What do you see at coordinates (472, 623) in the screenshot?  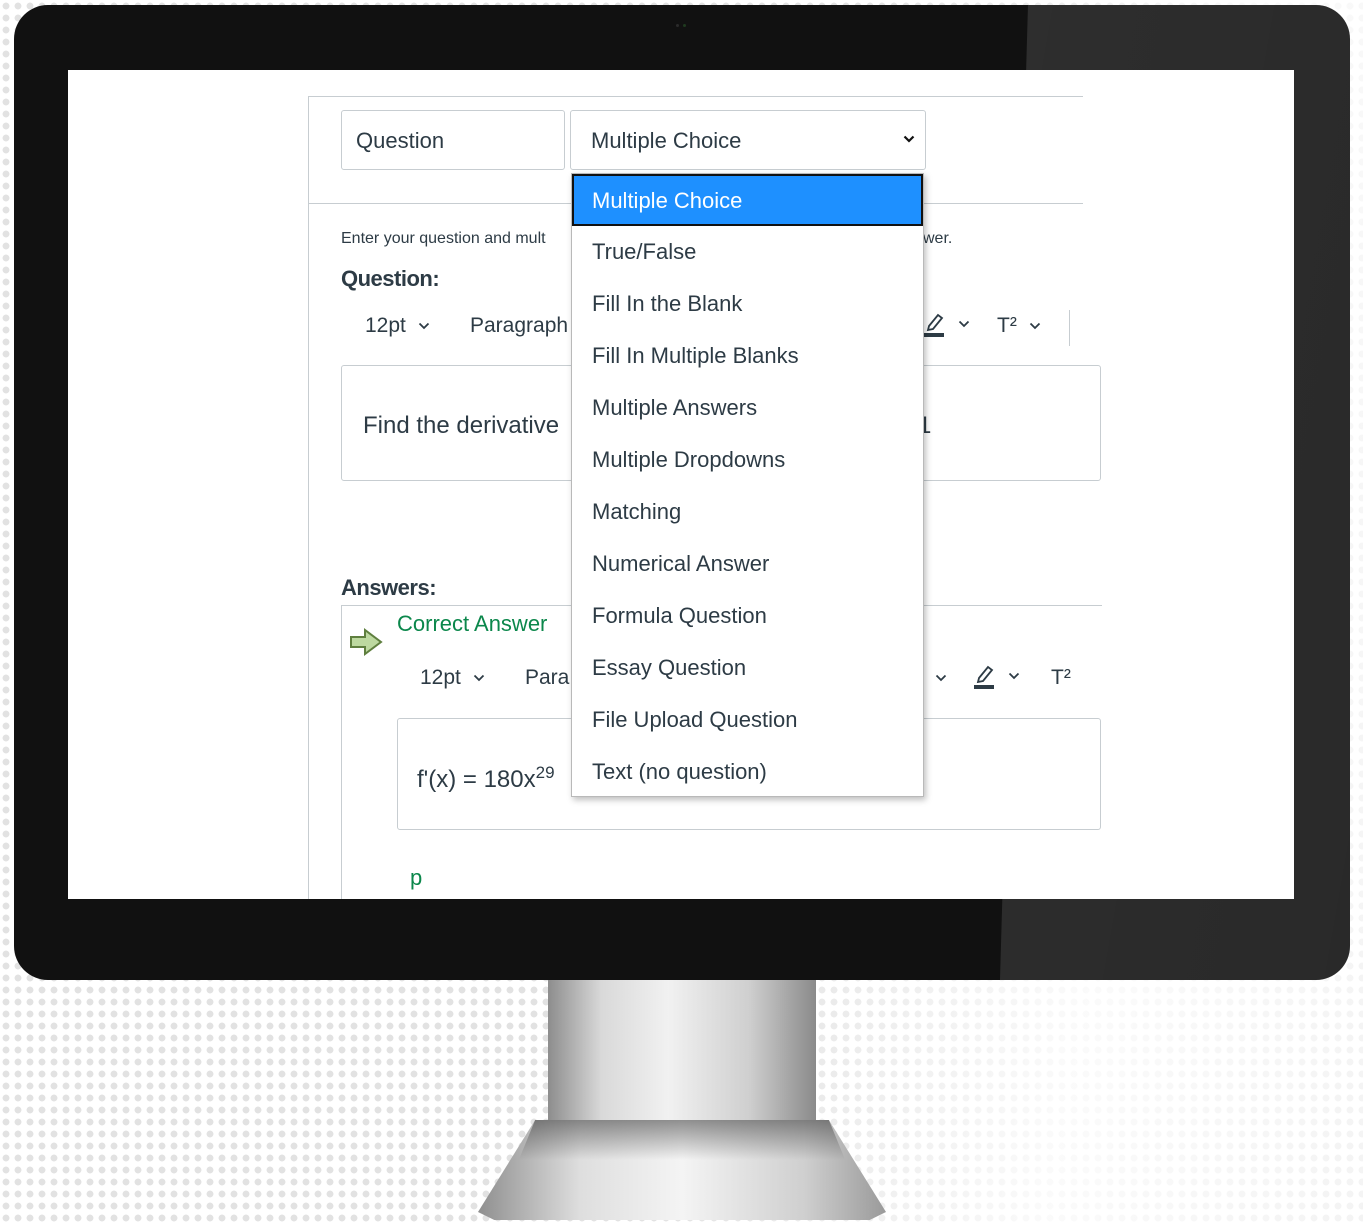 I see `correct-answer-label: Correct Answer` at bounding box center [472, 623].